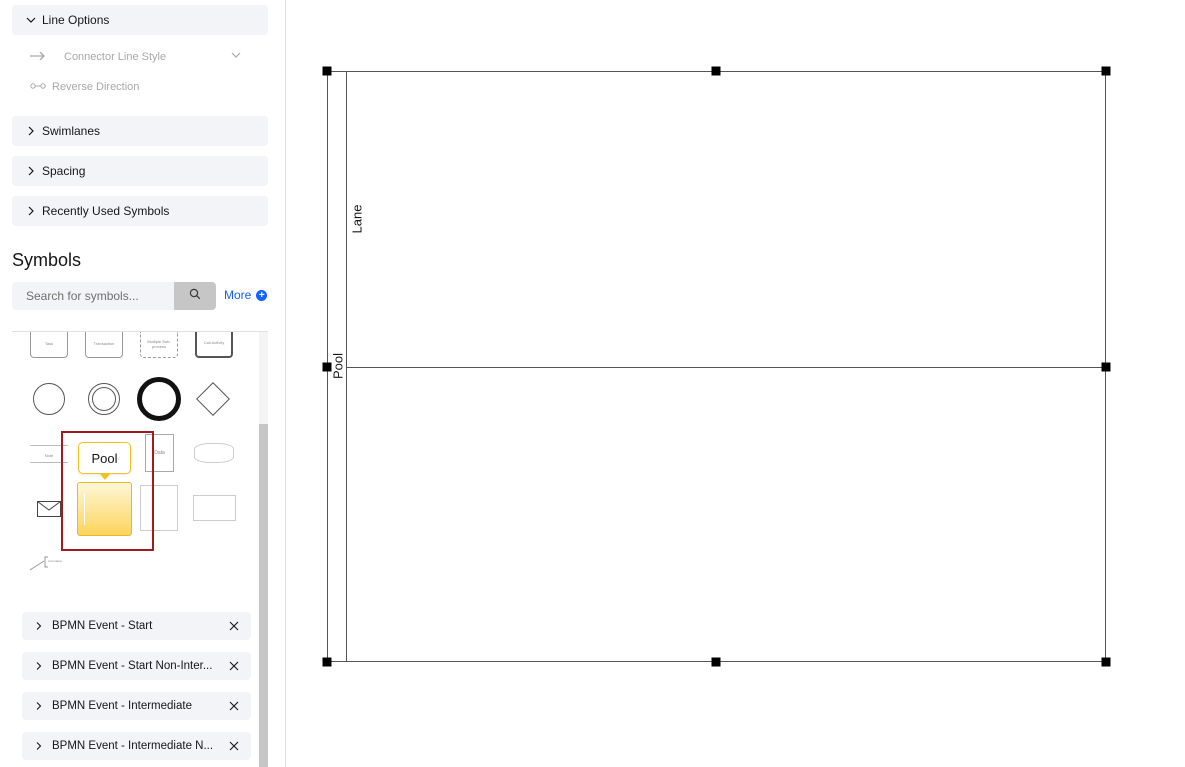 Image resolution: width=1185 pixels, height=767 pixels. I want to click on spacing-header: Spacing, so click(140, 171).